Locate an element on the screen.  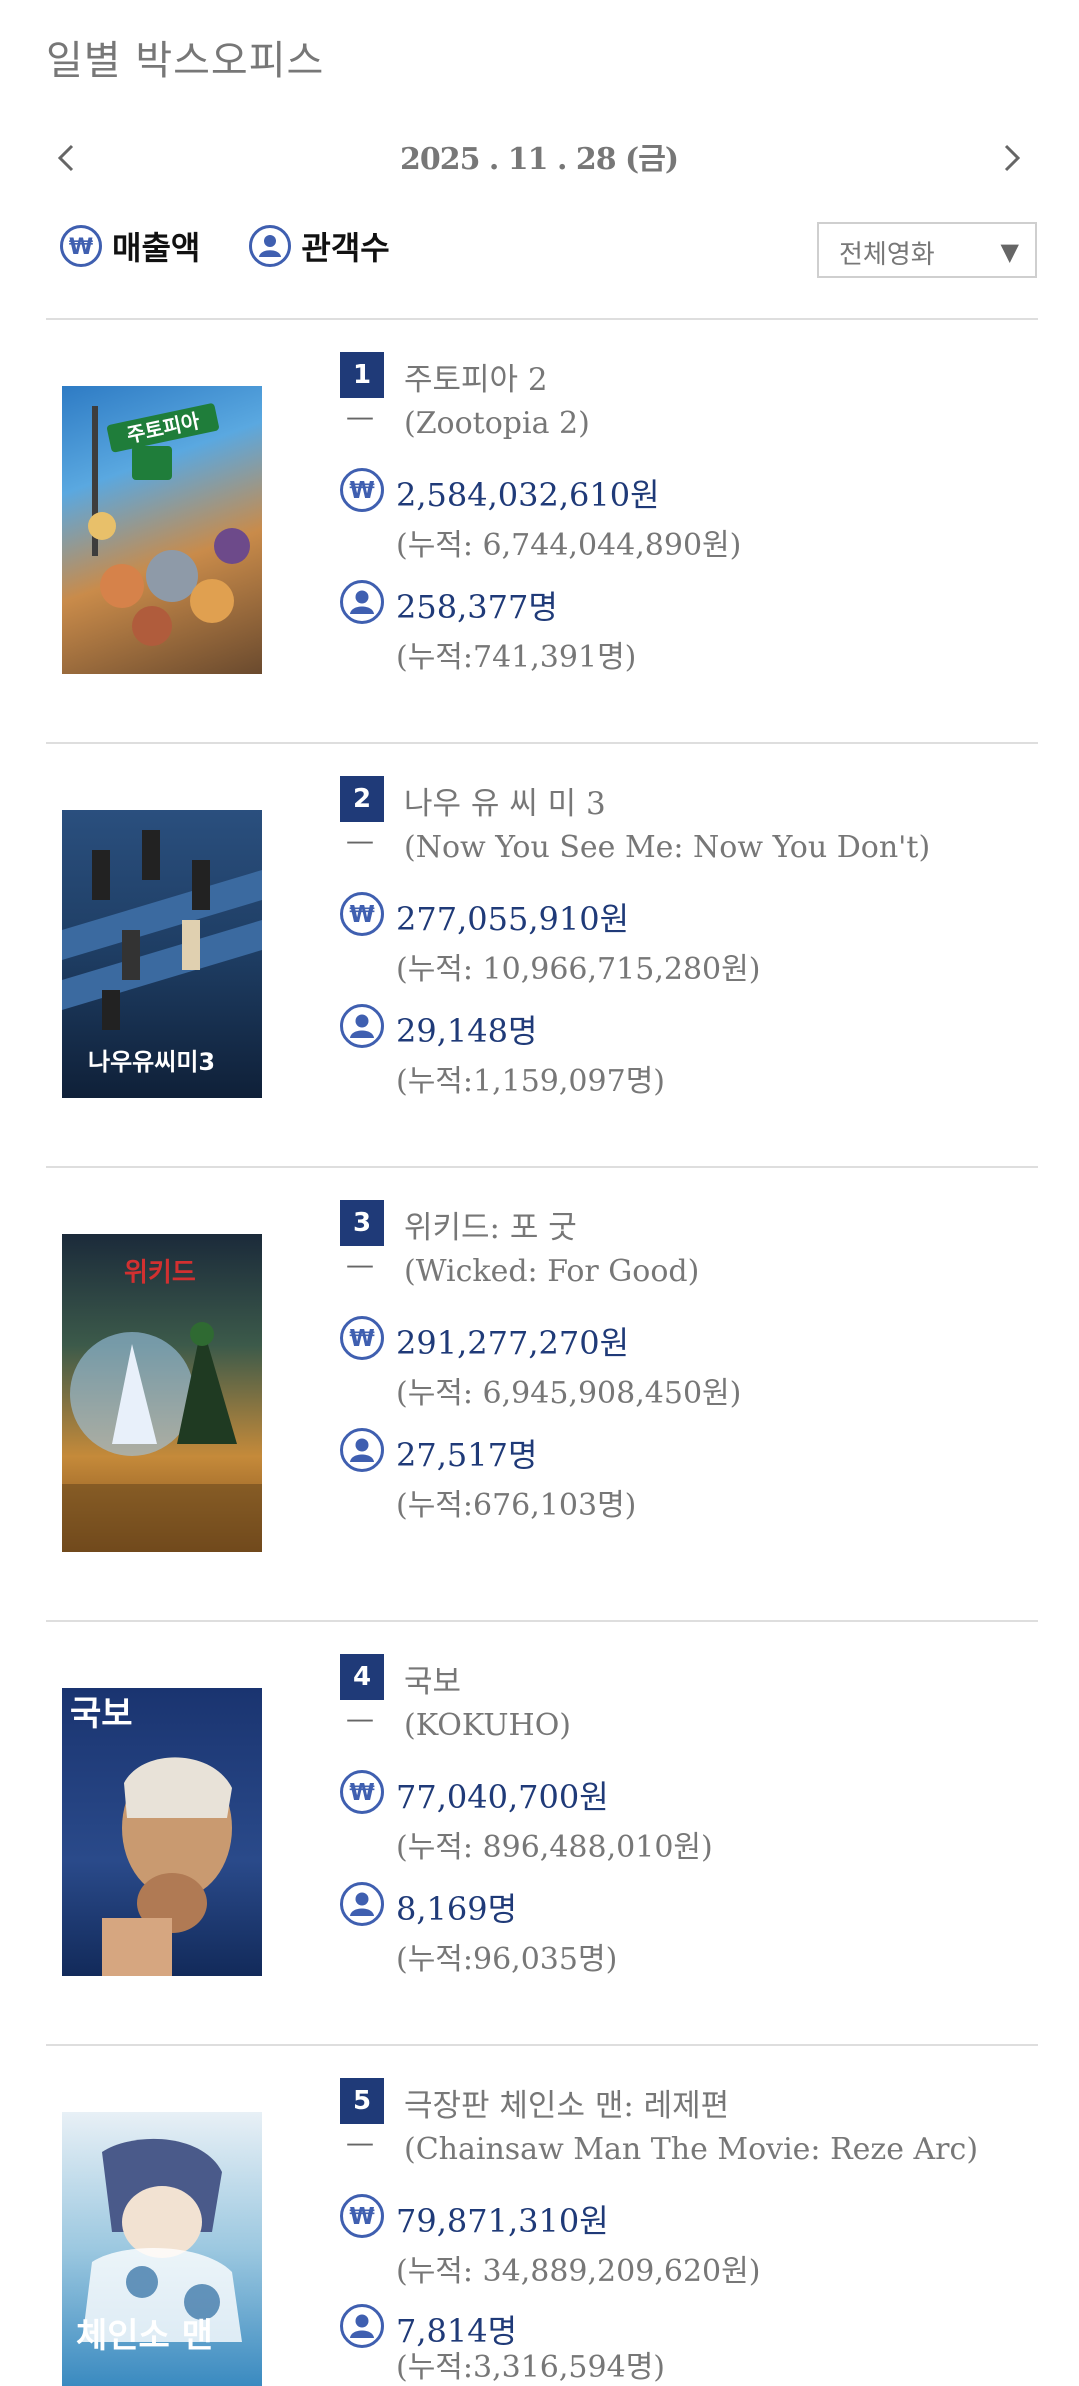
rank-badge: 5 is located at coordinates (362, 2101).